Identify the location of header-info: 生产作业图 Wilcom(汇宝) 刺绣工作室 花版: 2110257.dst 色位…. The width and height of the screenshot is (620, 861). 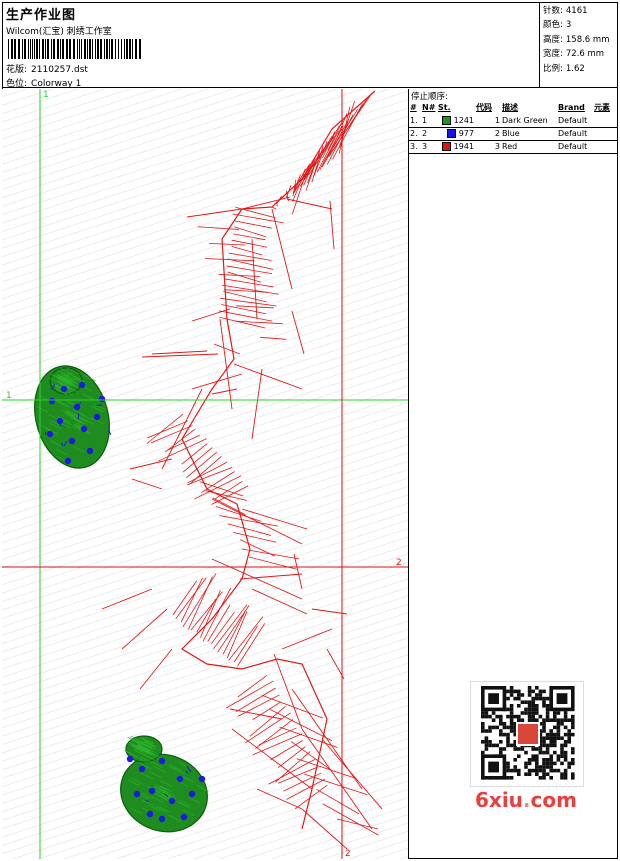
(271, 45).